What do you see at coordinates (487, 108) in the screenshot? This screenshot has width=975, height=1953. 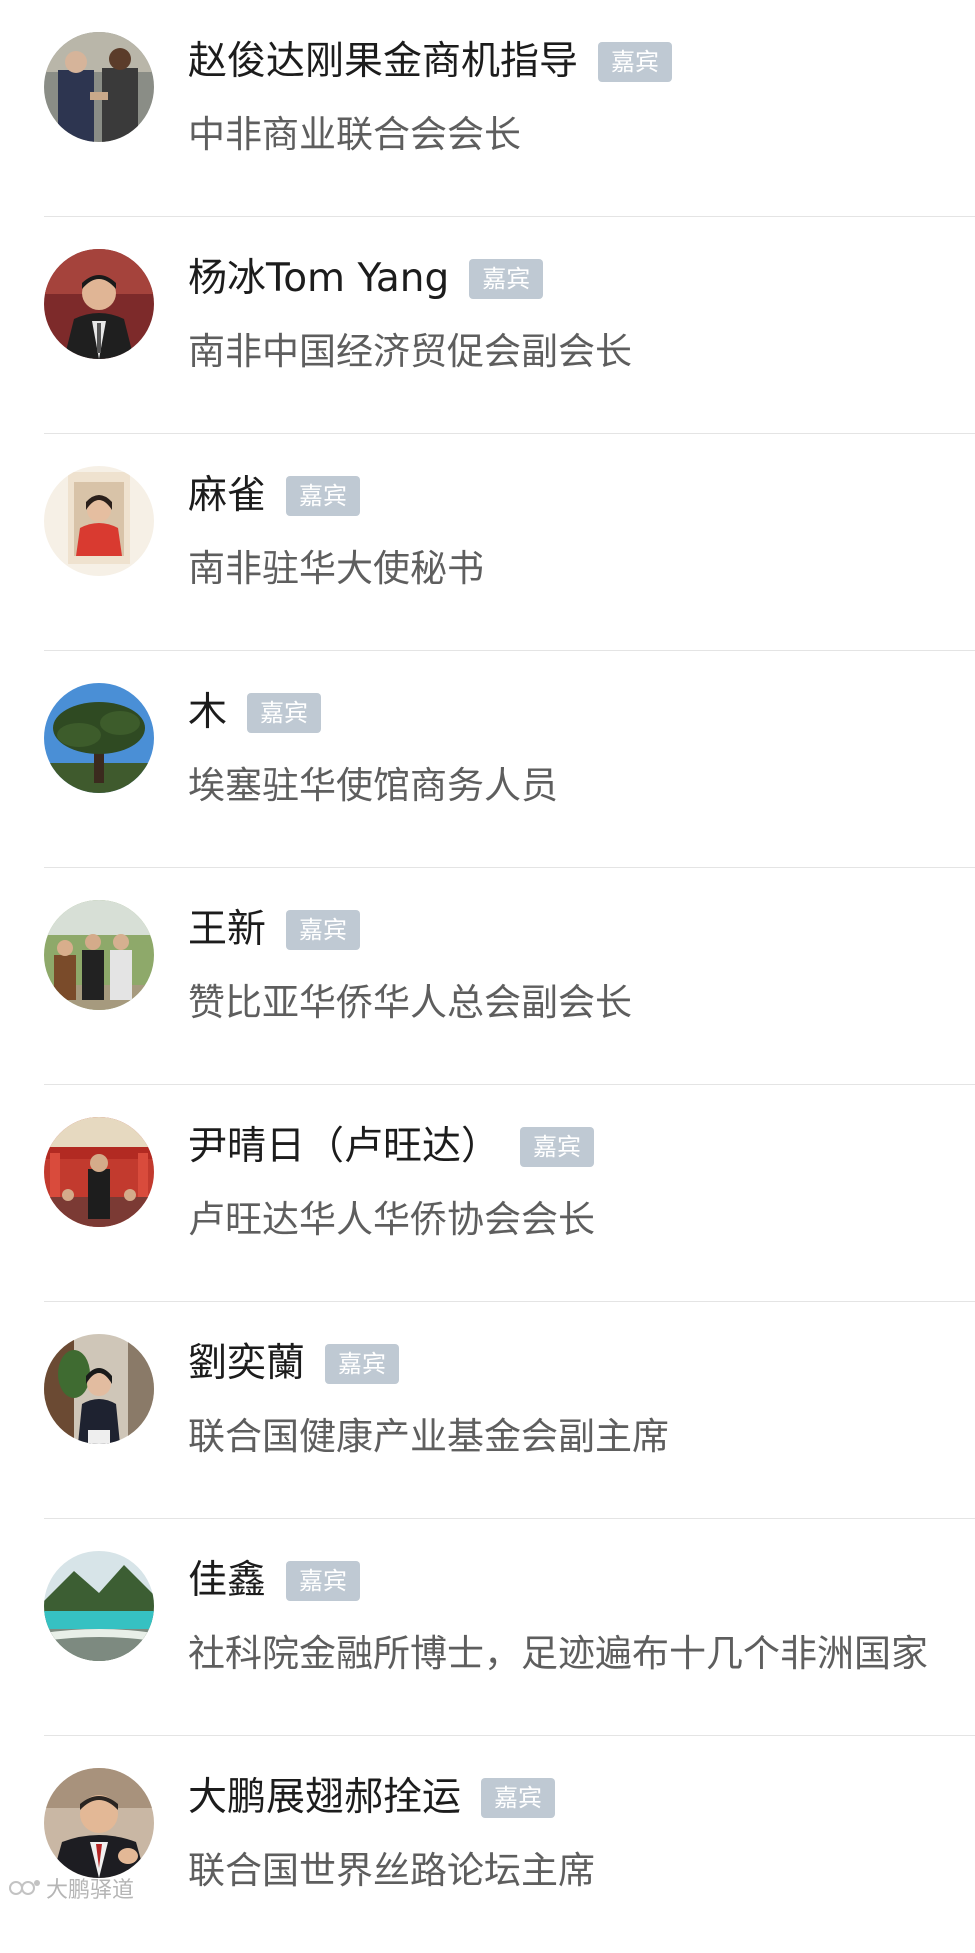 I see `guest-row: 赵俊达刚果金商机指导 嘉宾 中非商业联合会会长` at bounding box center [487, 108].